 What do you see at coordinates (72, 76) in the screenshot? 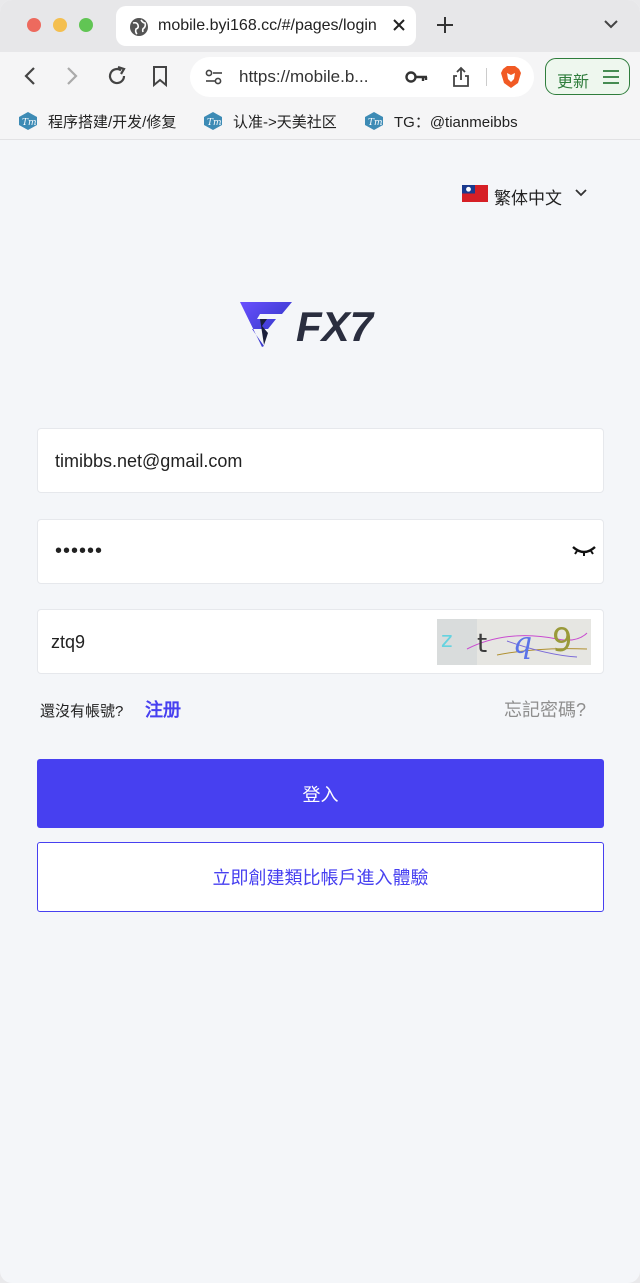
I see `forward-icon` at bounding box center [72, 76].